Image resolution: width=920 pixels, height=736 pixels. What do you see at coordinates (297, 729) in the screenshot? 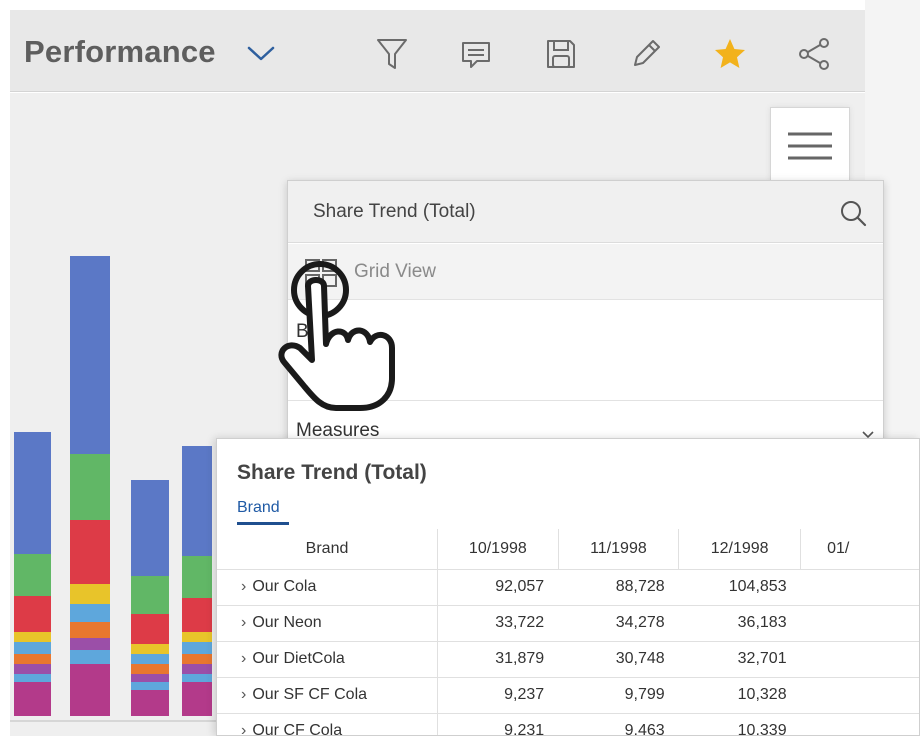
I see `brand-name: Our CF Cola` at bounding box center [297, 729].